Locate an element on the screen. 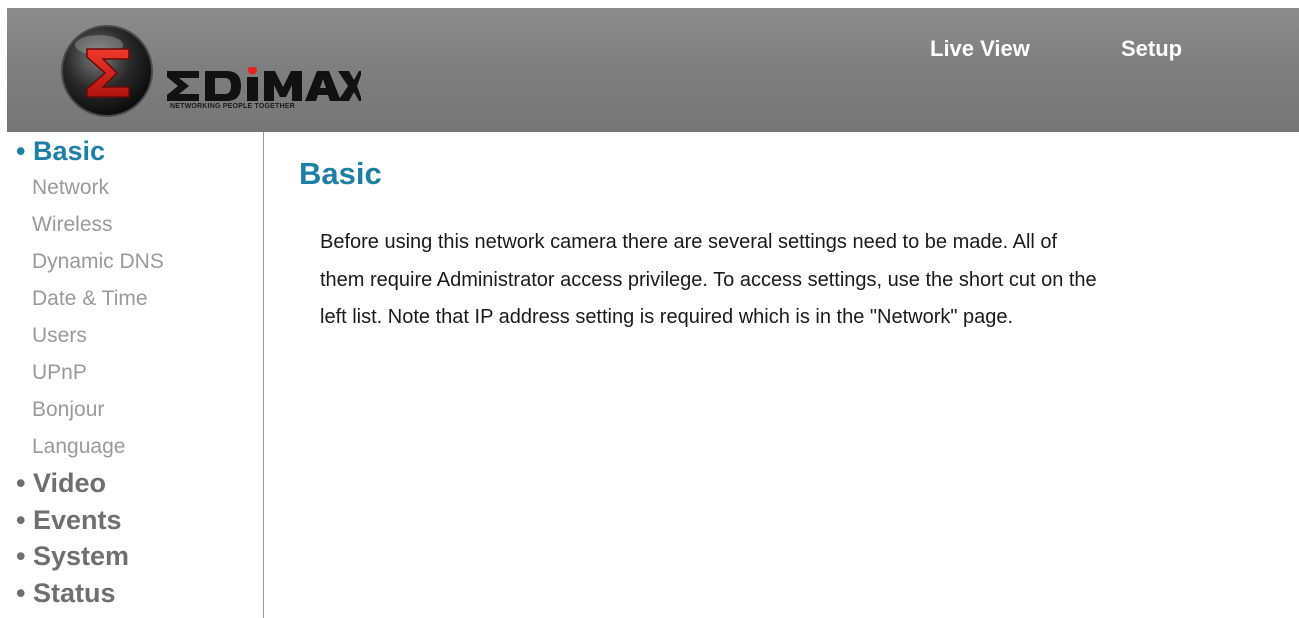 The image size is (1299, 618). sidebar-item-dynamic-dns: Dynamic DNS is located at coordinates (90, 261).